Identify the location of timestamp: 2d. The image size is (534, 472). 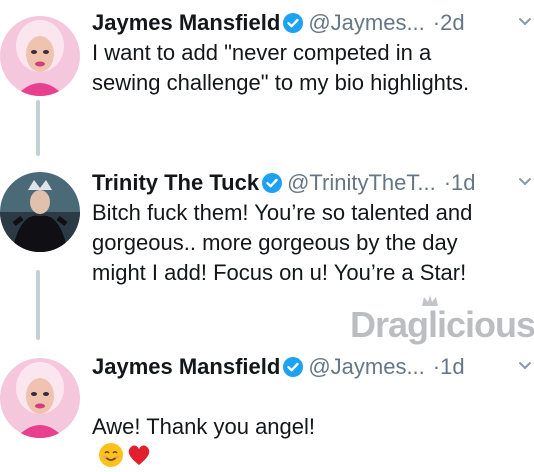
(452, 22).